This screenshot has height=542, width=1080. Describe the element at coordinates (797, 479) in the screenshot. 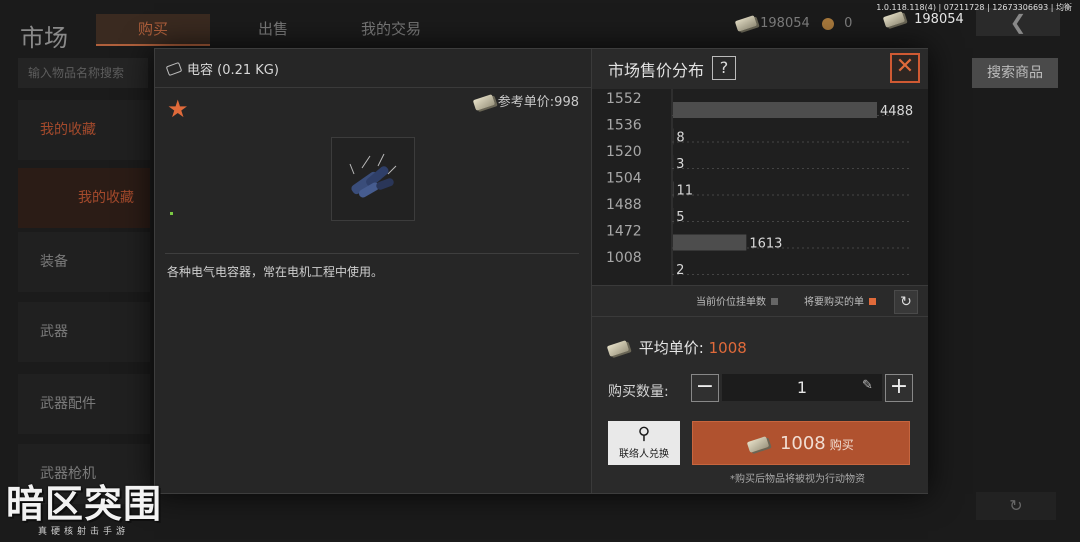

I see `purchase-note: *购买后物品将被视为行动物资` at that location.